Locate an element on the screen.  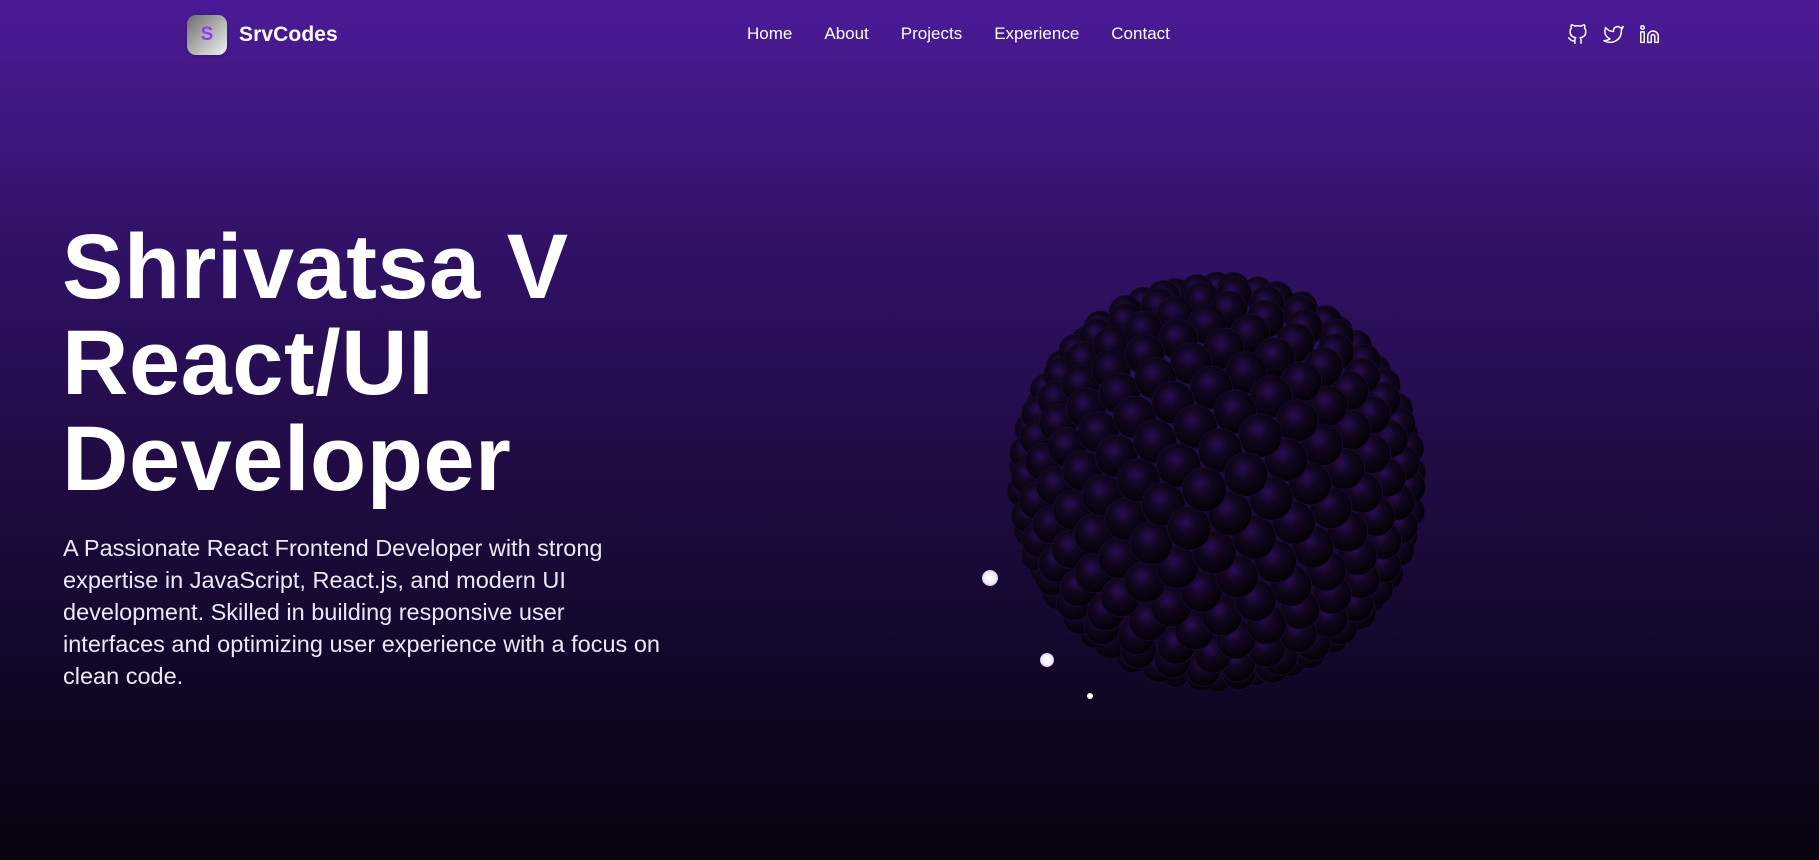
brand-home-link: S SrvCodes is located at coordinates (262, 35).